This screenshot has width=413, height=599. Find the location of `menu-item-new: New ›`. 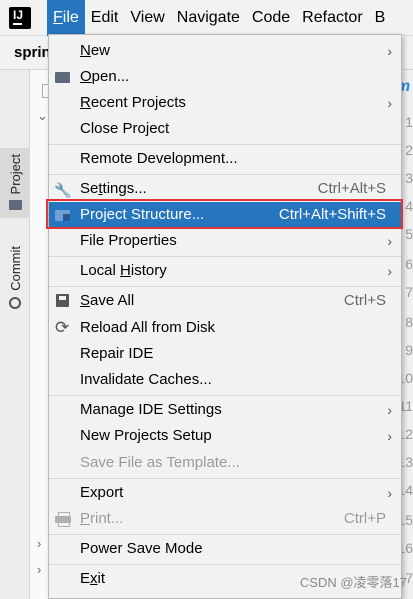

menu-item-new: New › is located at coordinates (225, 51).